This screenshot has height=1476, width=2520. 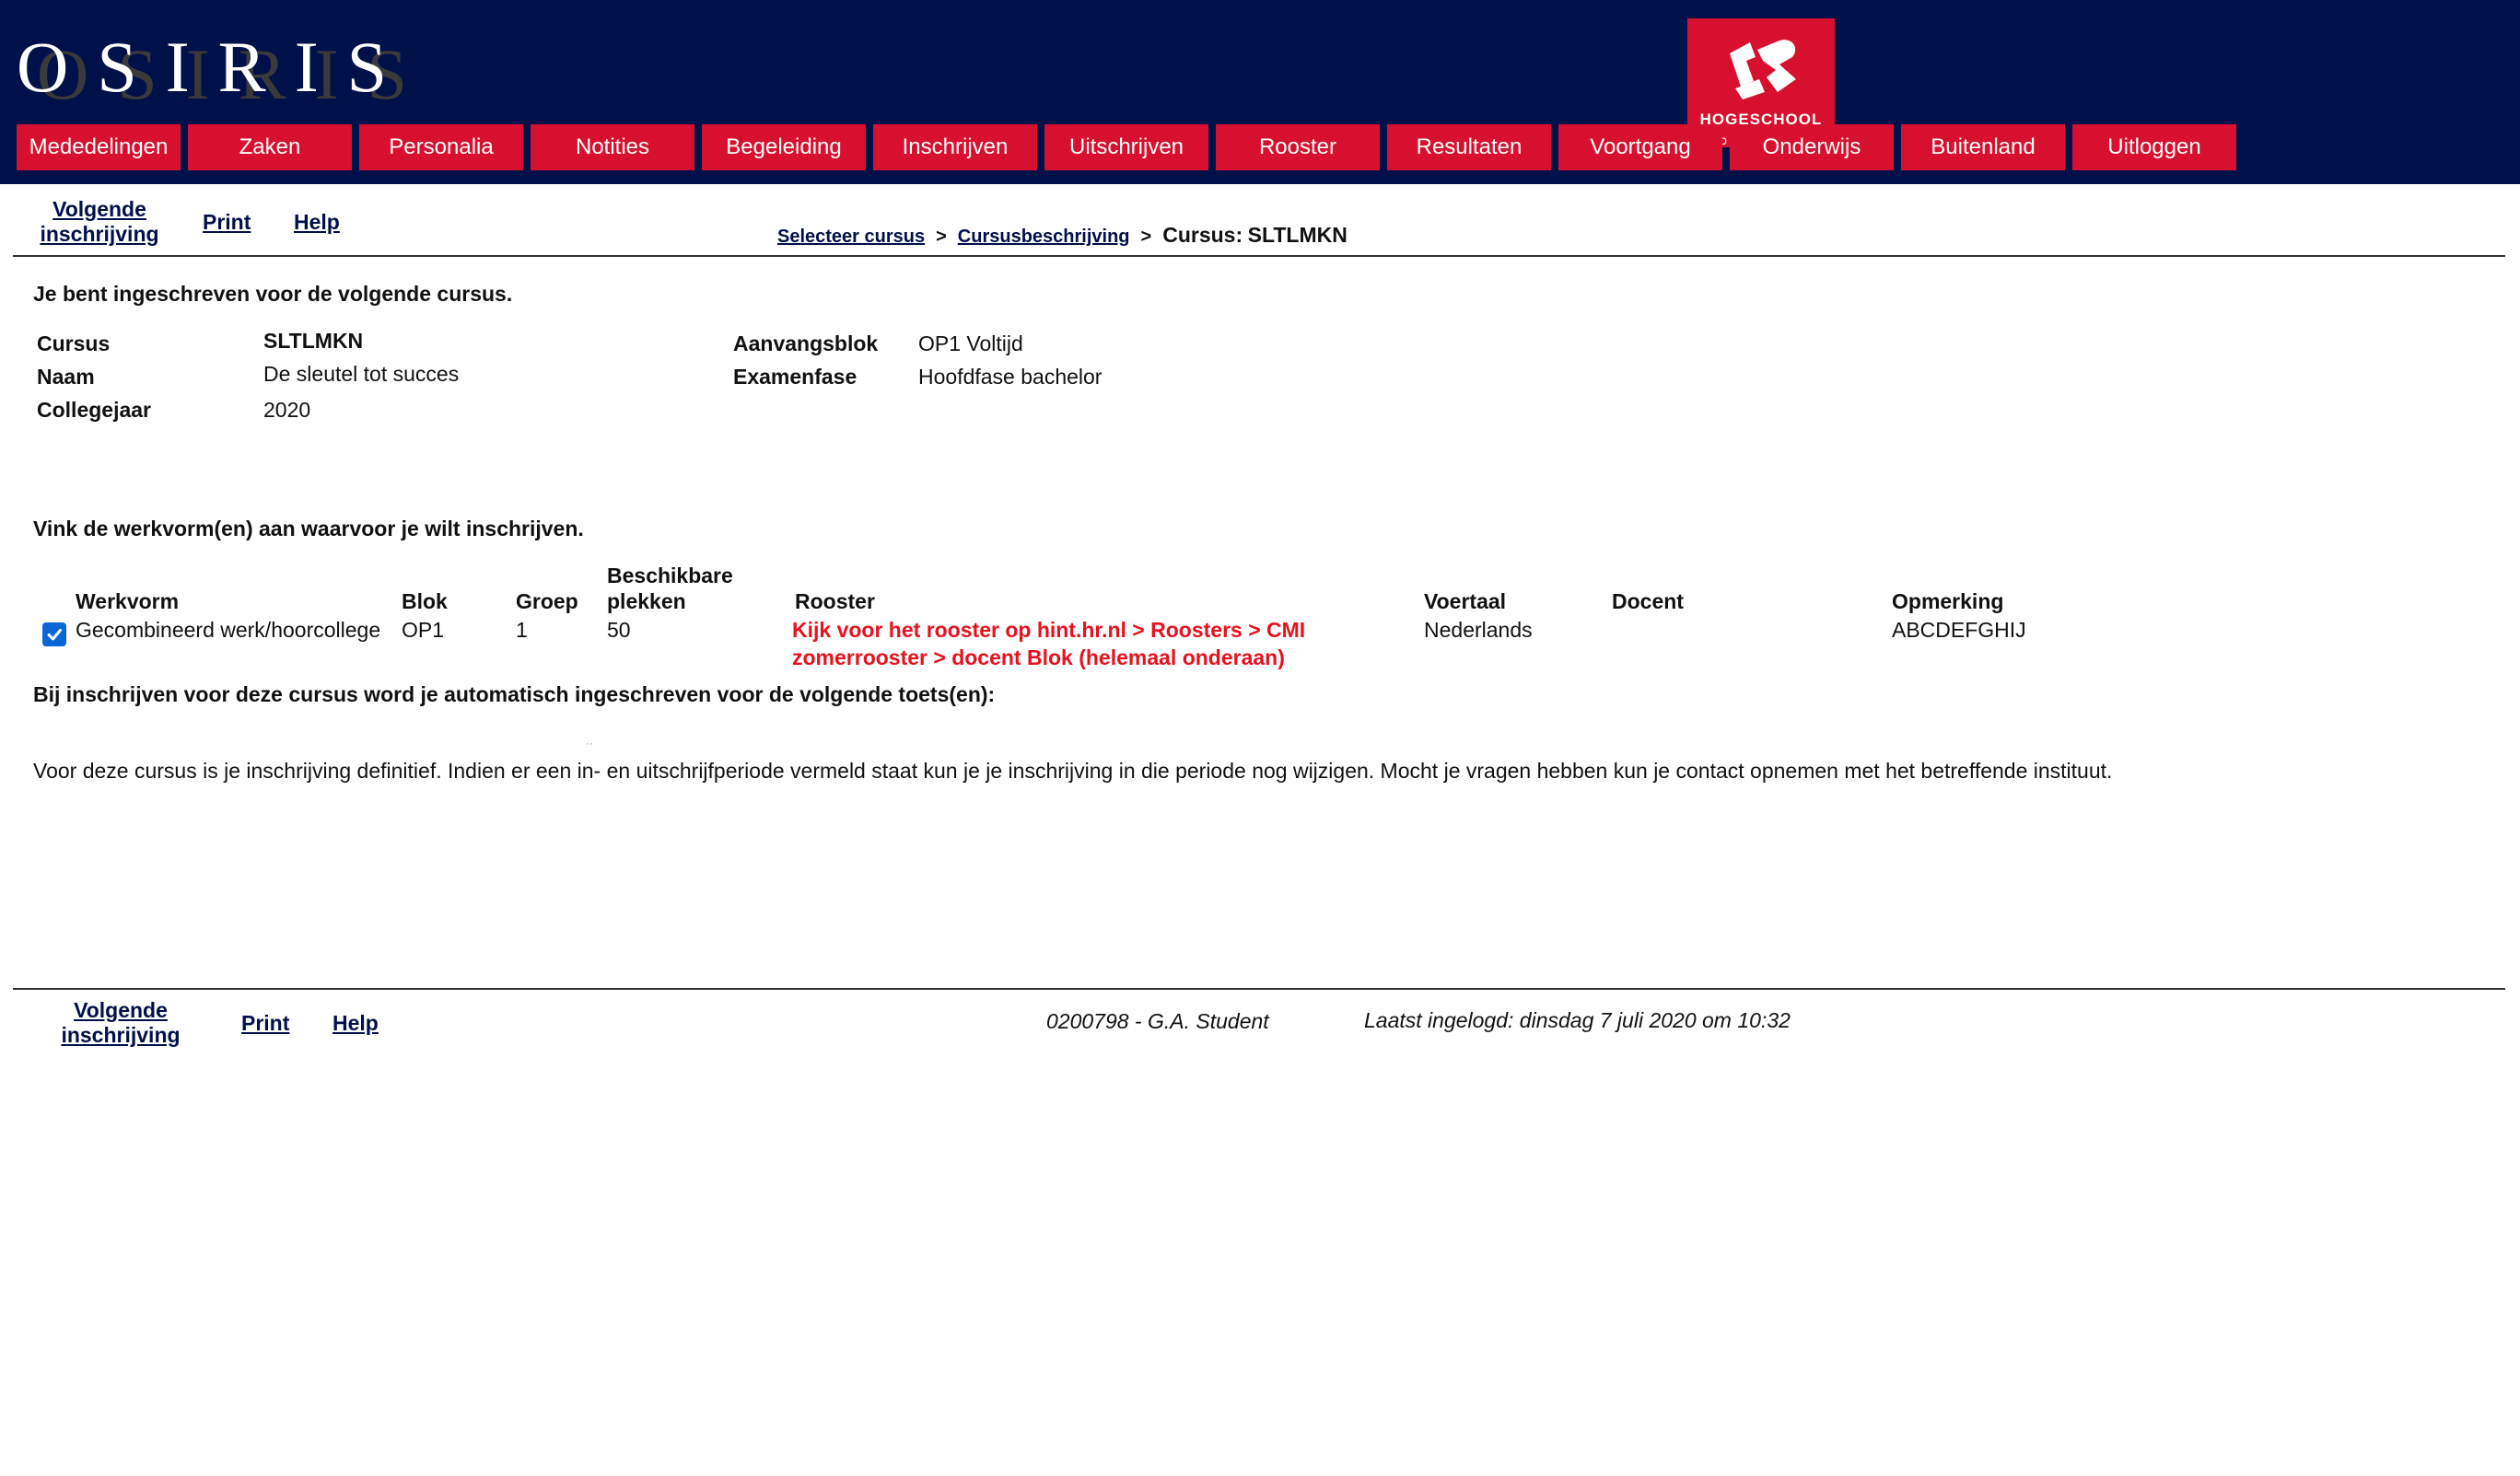 What do you see at coordinates (589, 744) in the screenshot?
I see `small-marker: ··` at bounding box center [589, 744].